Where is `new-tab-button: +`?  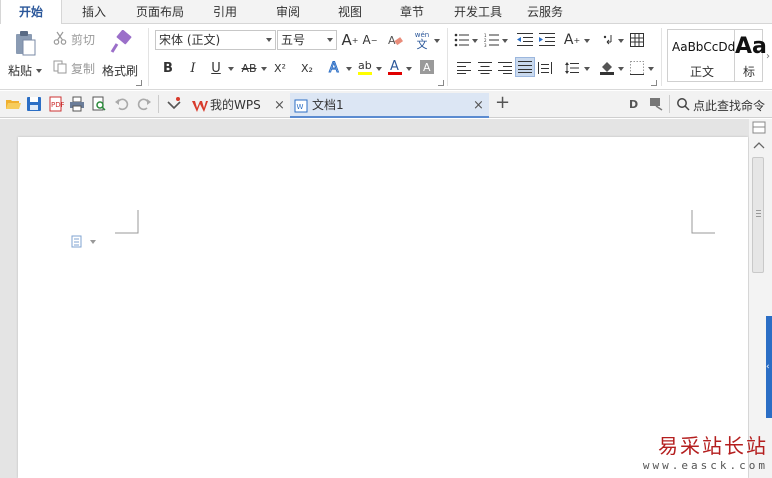
new-tab-button: + is located at coordinates (502, 102).